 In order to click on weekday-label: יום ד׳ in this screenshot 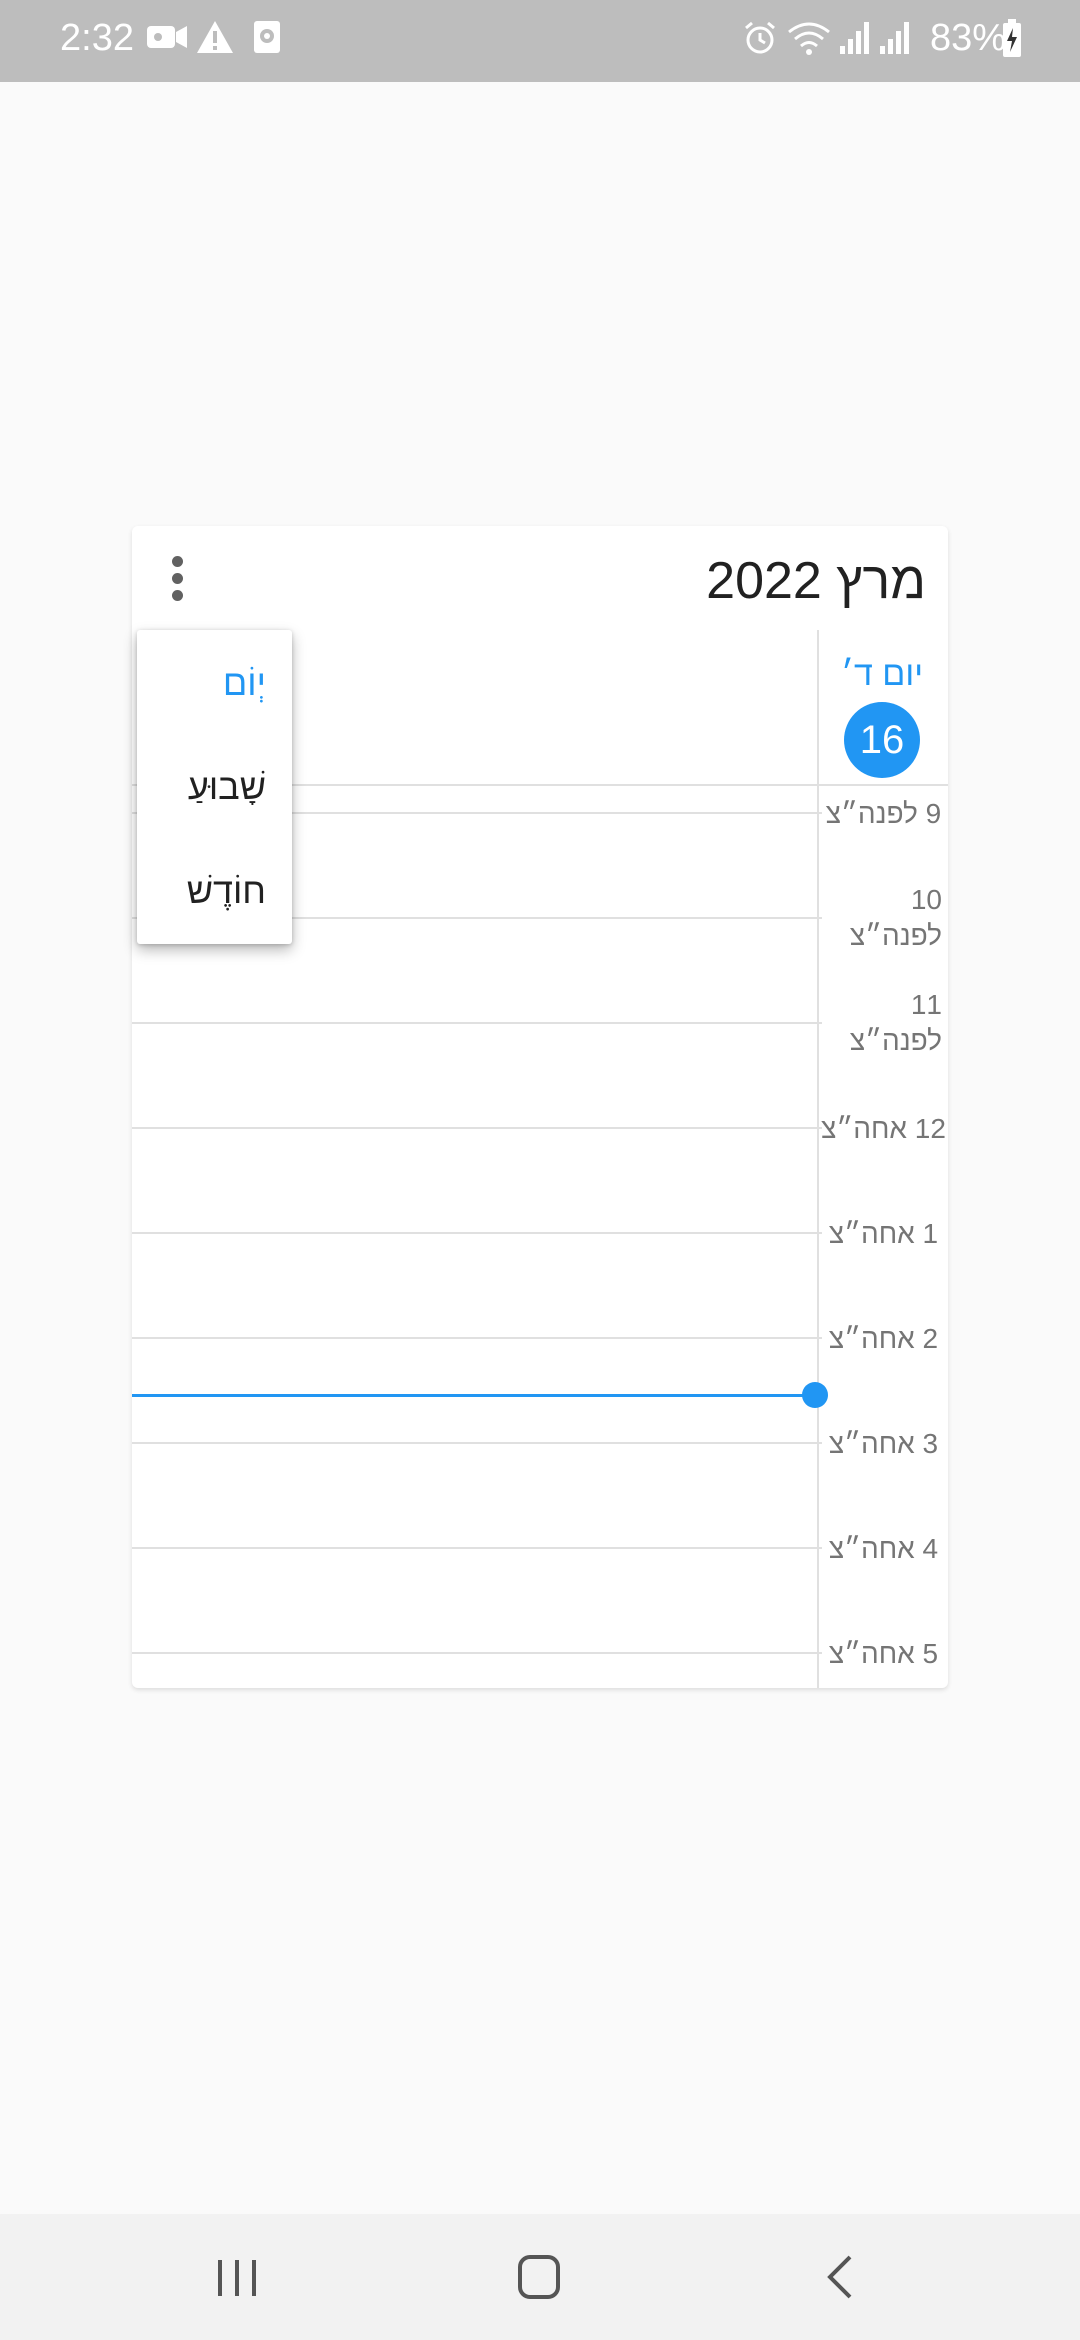, I will do `click(882, 674)`.